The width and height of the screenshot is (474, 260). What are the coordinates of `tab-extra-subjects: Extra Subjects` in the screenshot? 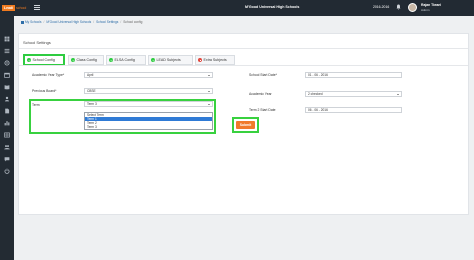 It's located at (215, 60).